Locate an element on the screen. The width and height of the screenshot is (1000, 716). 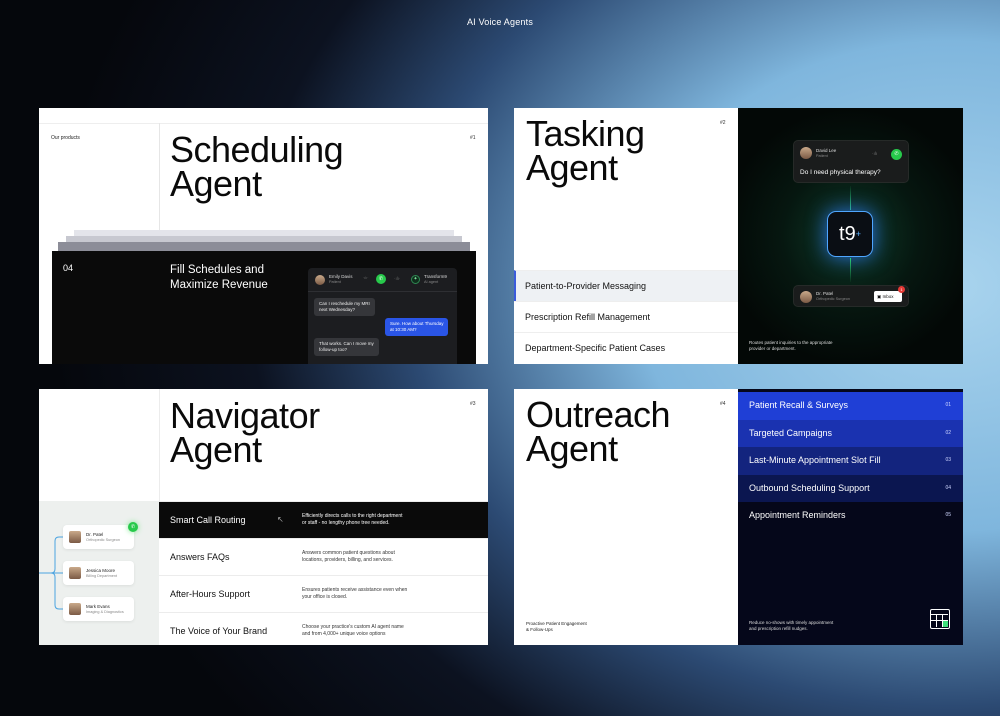
patient-name: David Lee is located at coordinates (826, 150).